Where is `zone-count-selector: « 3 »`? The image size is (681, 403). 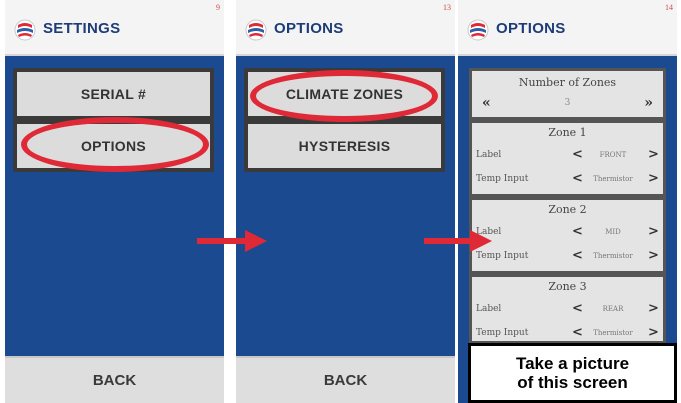 zone-count-selector: « 3 » is located at coordinates (567, 104).